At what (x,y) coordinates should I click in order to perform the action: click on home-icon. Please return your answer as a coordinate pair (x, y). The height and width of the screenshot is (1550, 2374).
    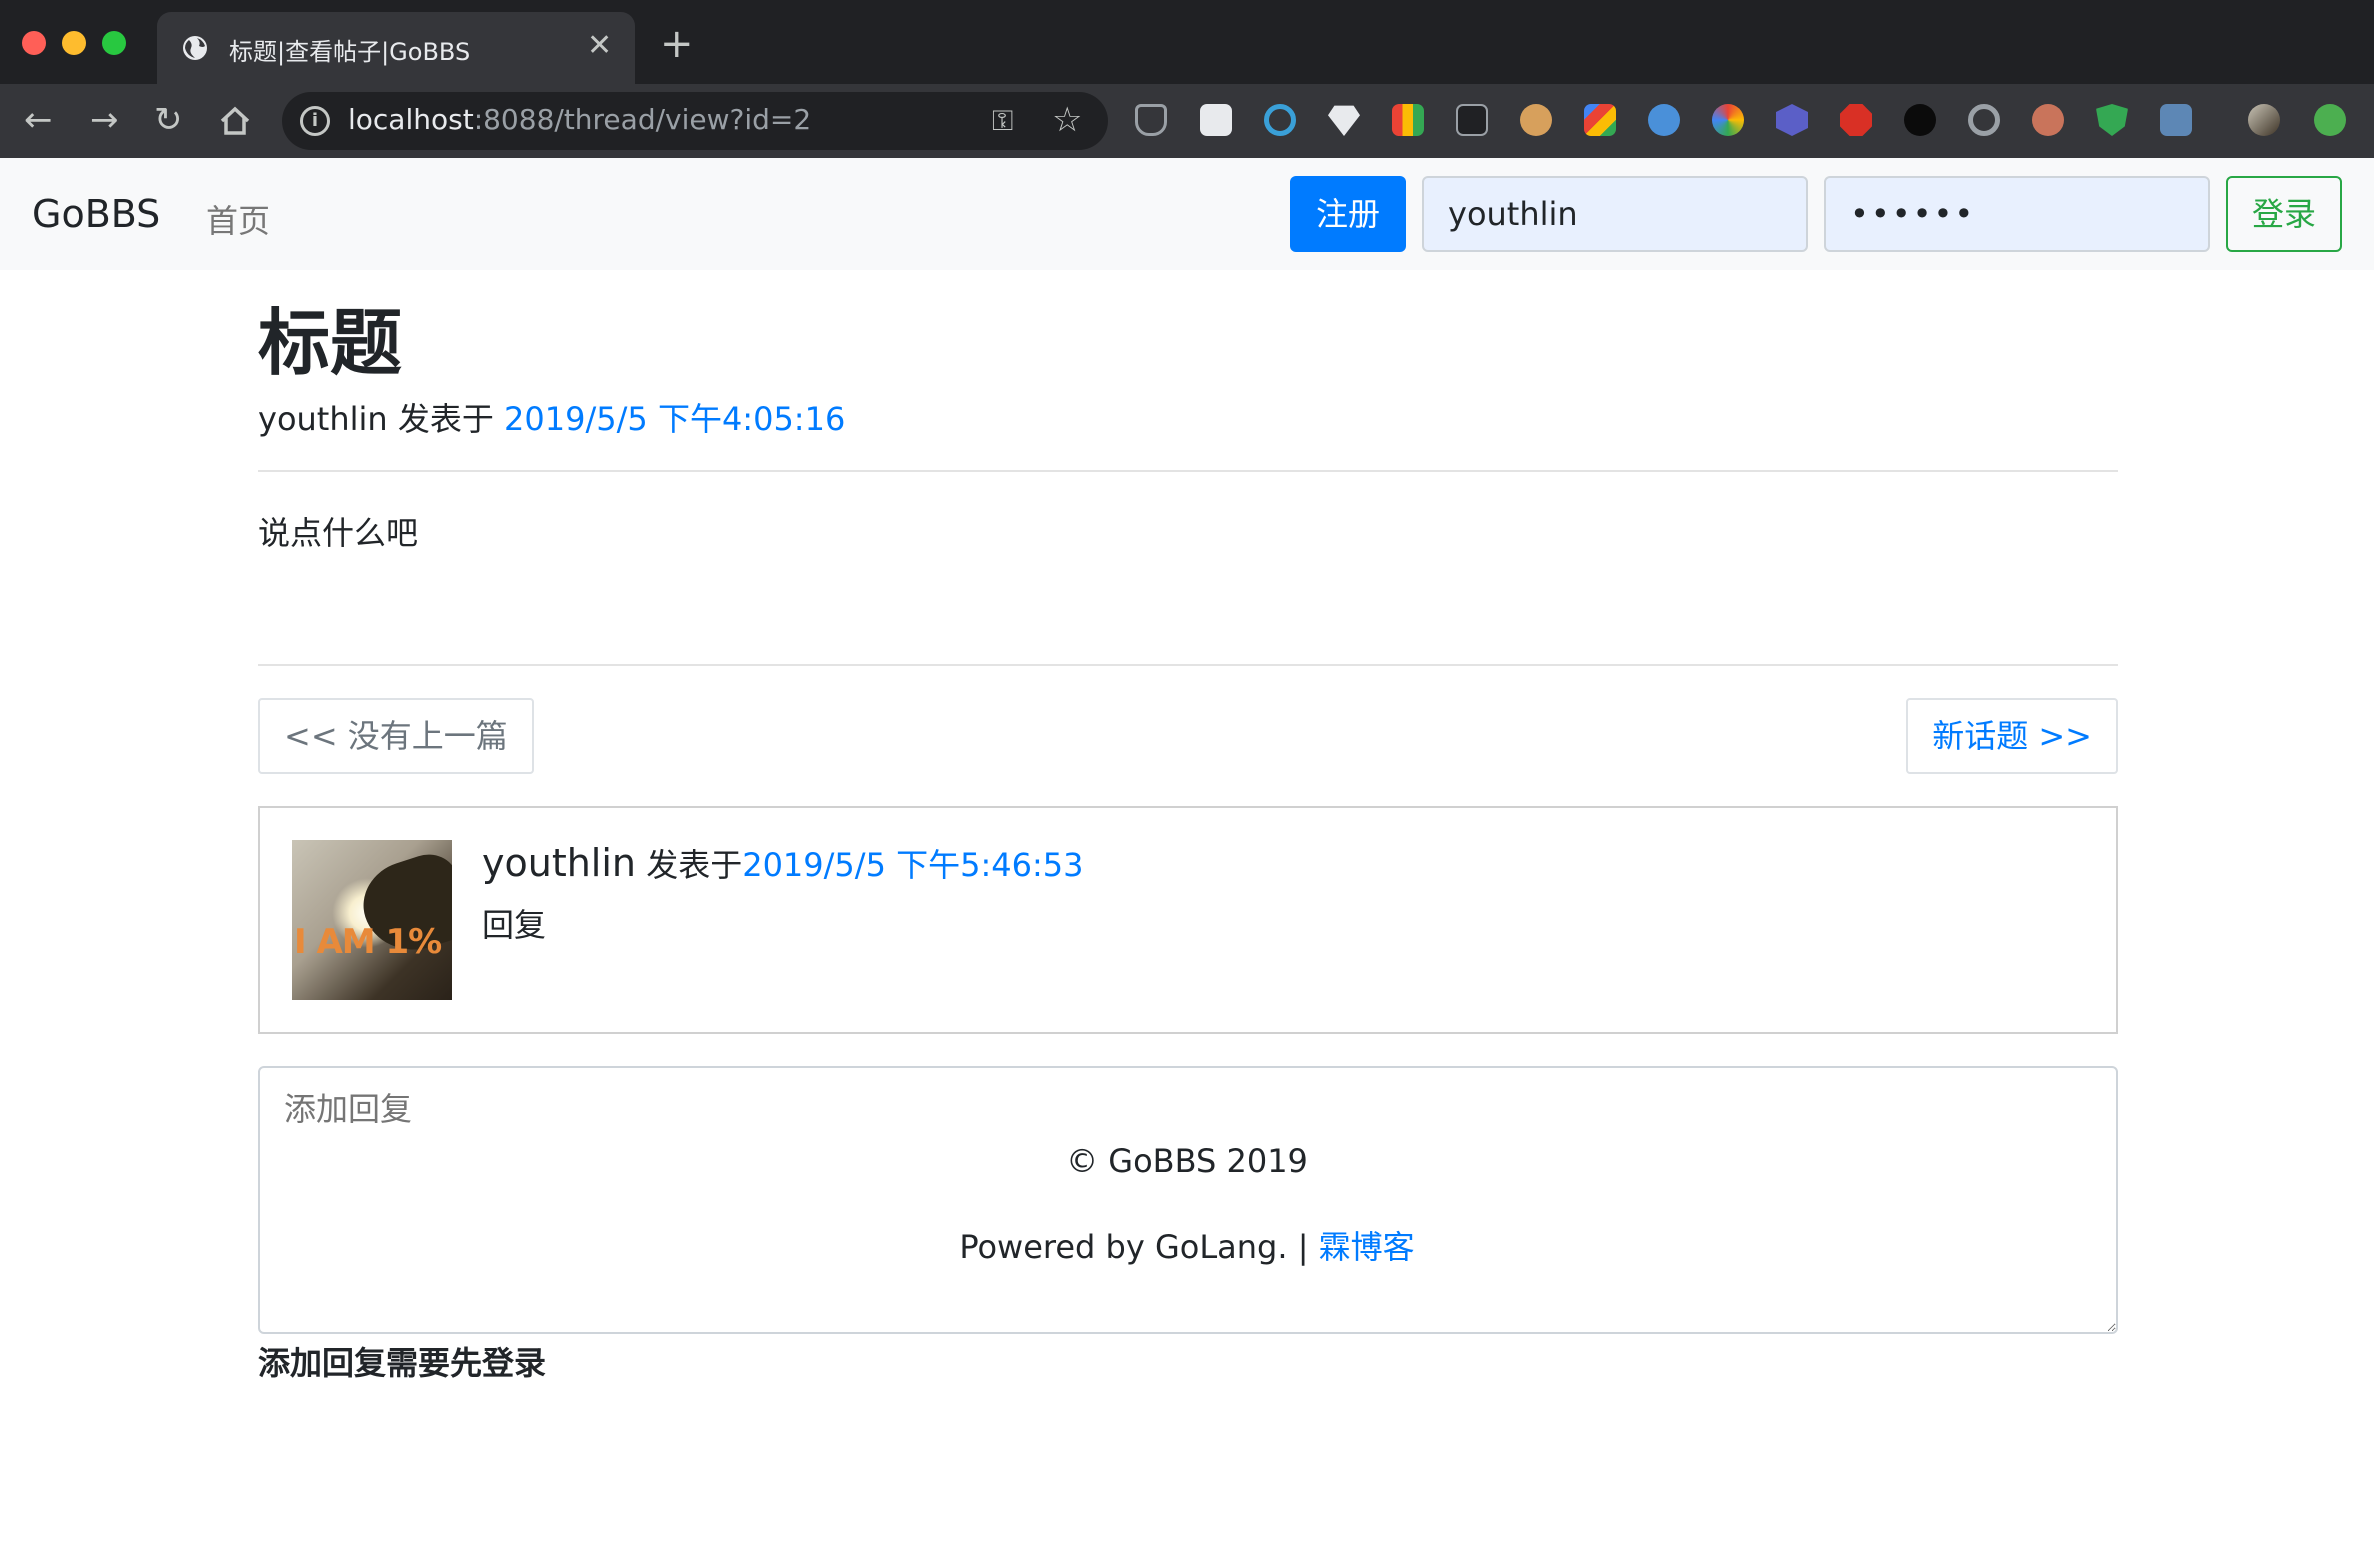
    Looking at the image, I should click on (235, 121).